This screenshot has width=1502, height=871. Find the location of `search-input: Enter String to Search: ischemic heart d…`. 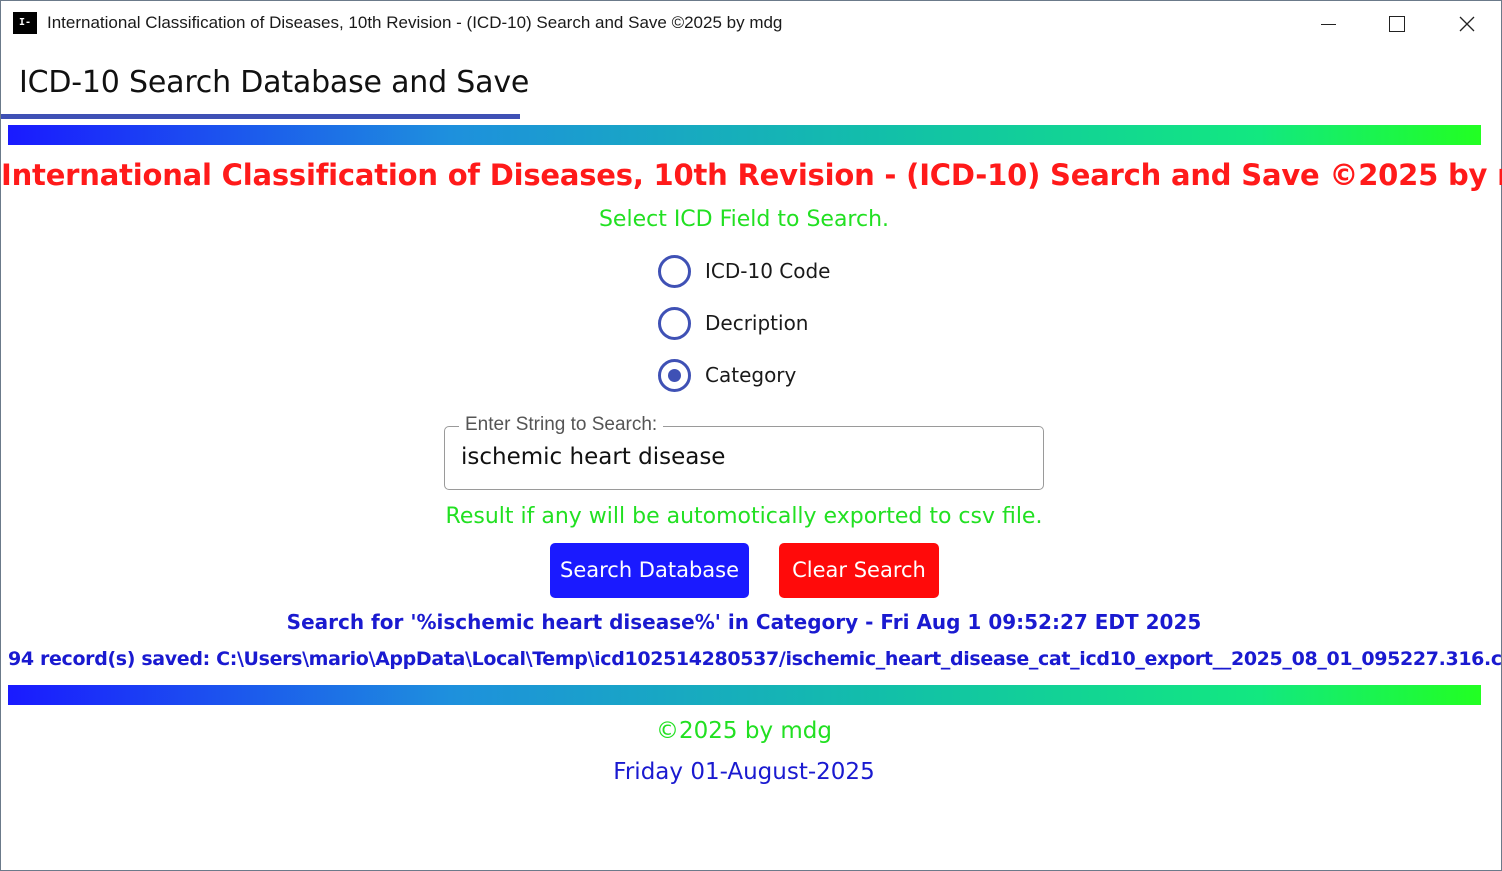

search-input: Enter String to Search: ischemic heart d… is located at coordinates (744, 452).